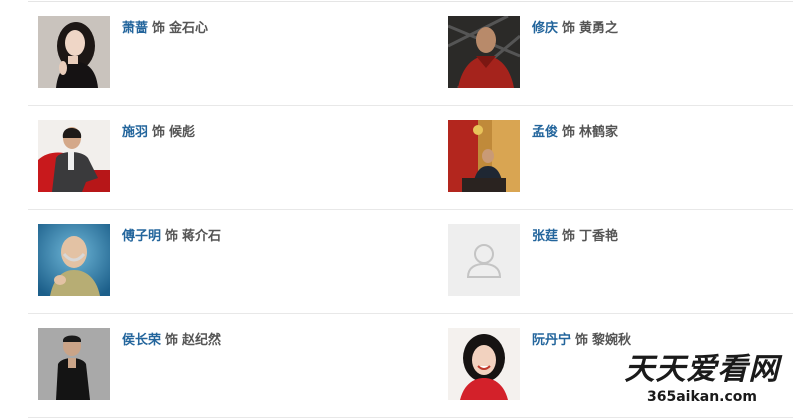  Describe the element at coordinates (545, 236) in the screenshot. I see `actor-link: 张莛` at that location.